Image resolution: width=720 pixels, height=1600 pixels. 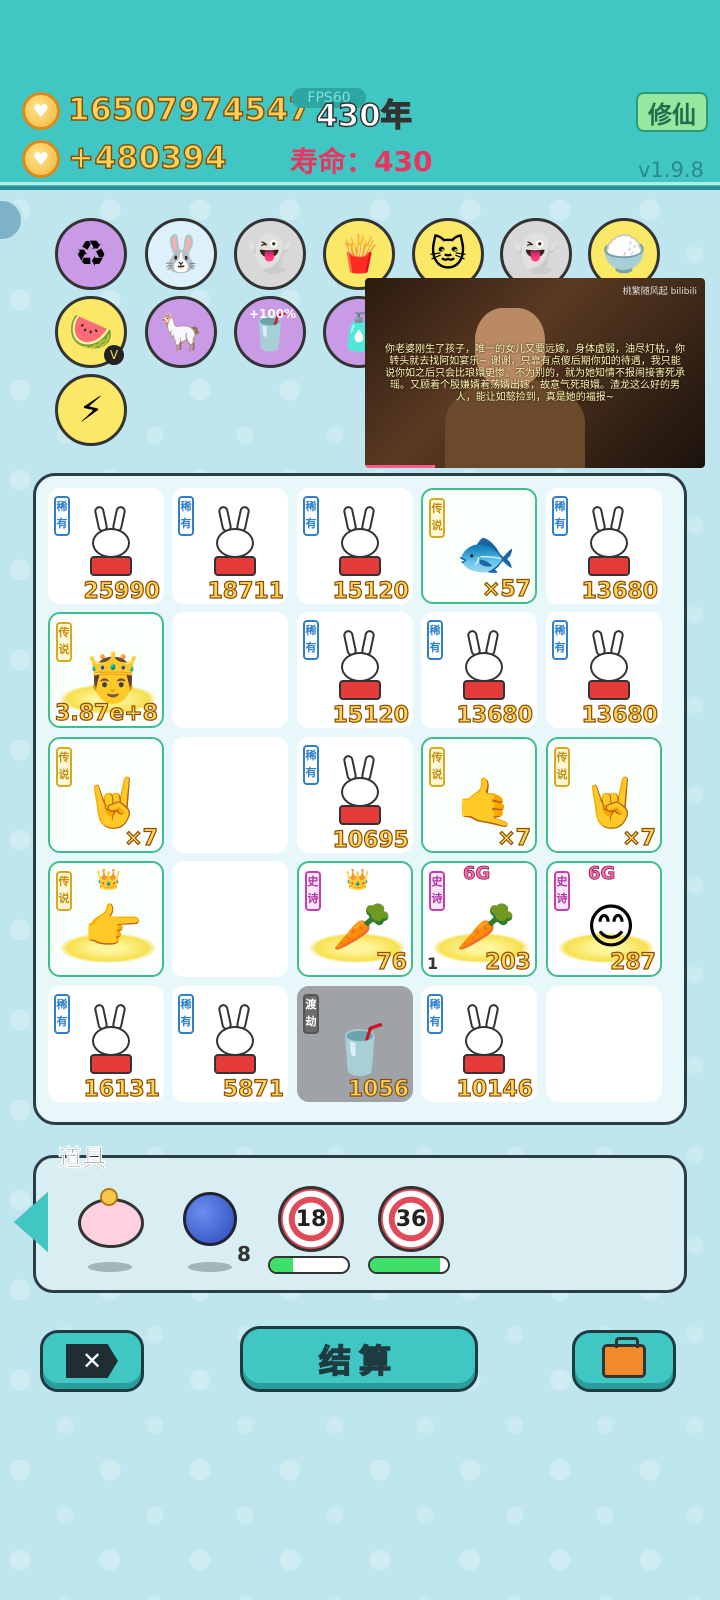 I want to click on item-icon: 🥤, so click(x=360, y=1050).